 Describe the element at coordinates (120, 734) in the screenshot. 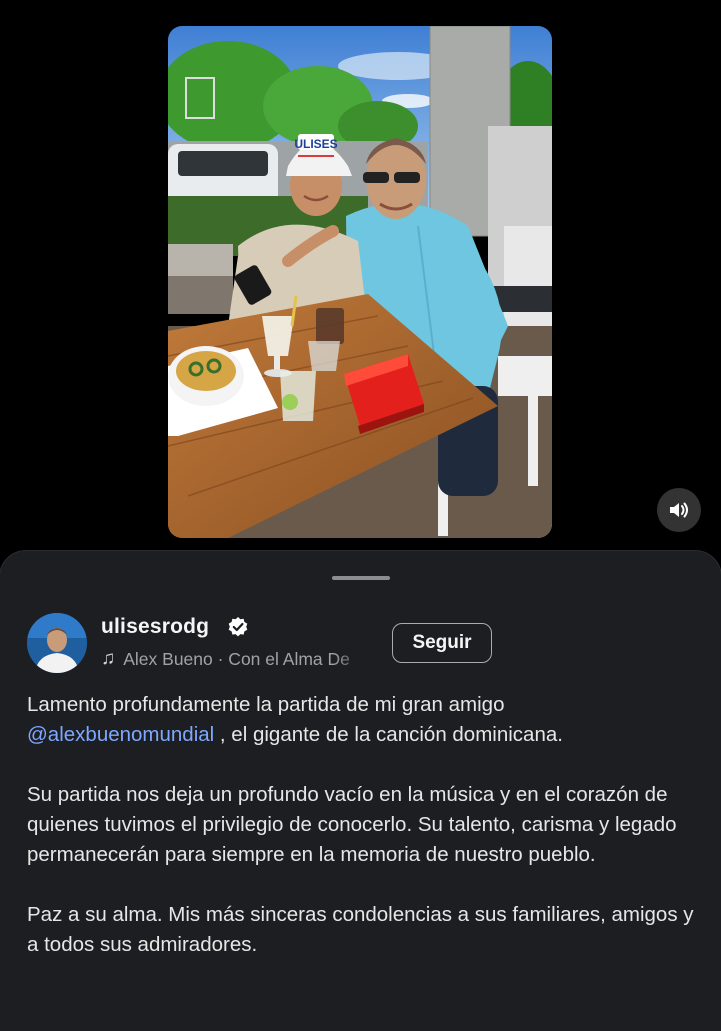

I see `mention-link: @alexbuenomundial` at that location.